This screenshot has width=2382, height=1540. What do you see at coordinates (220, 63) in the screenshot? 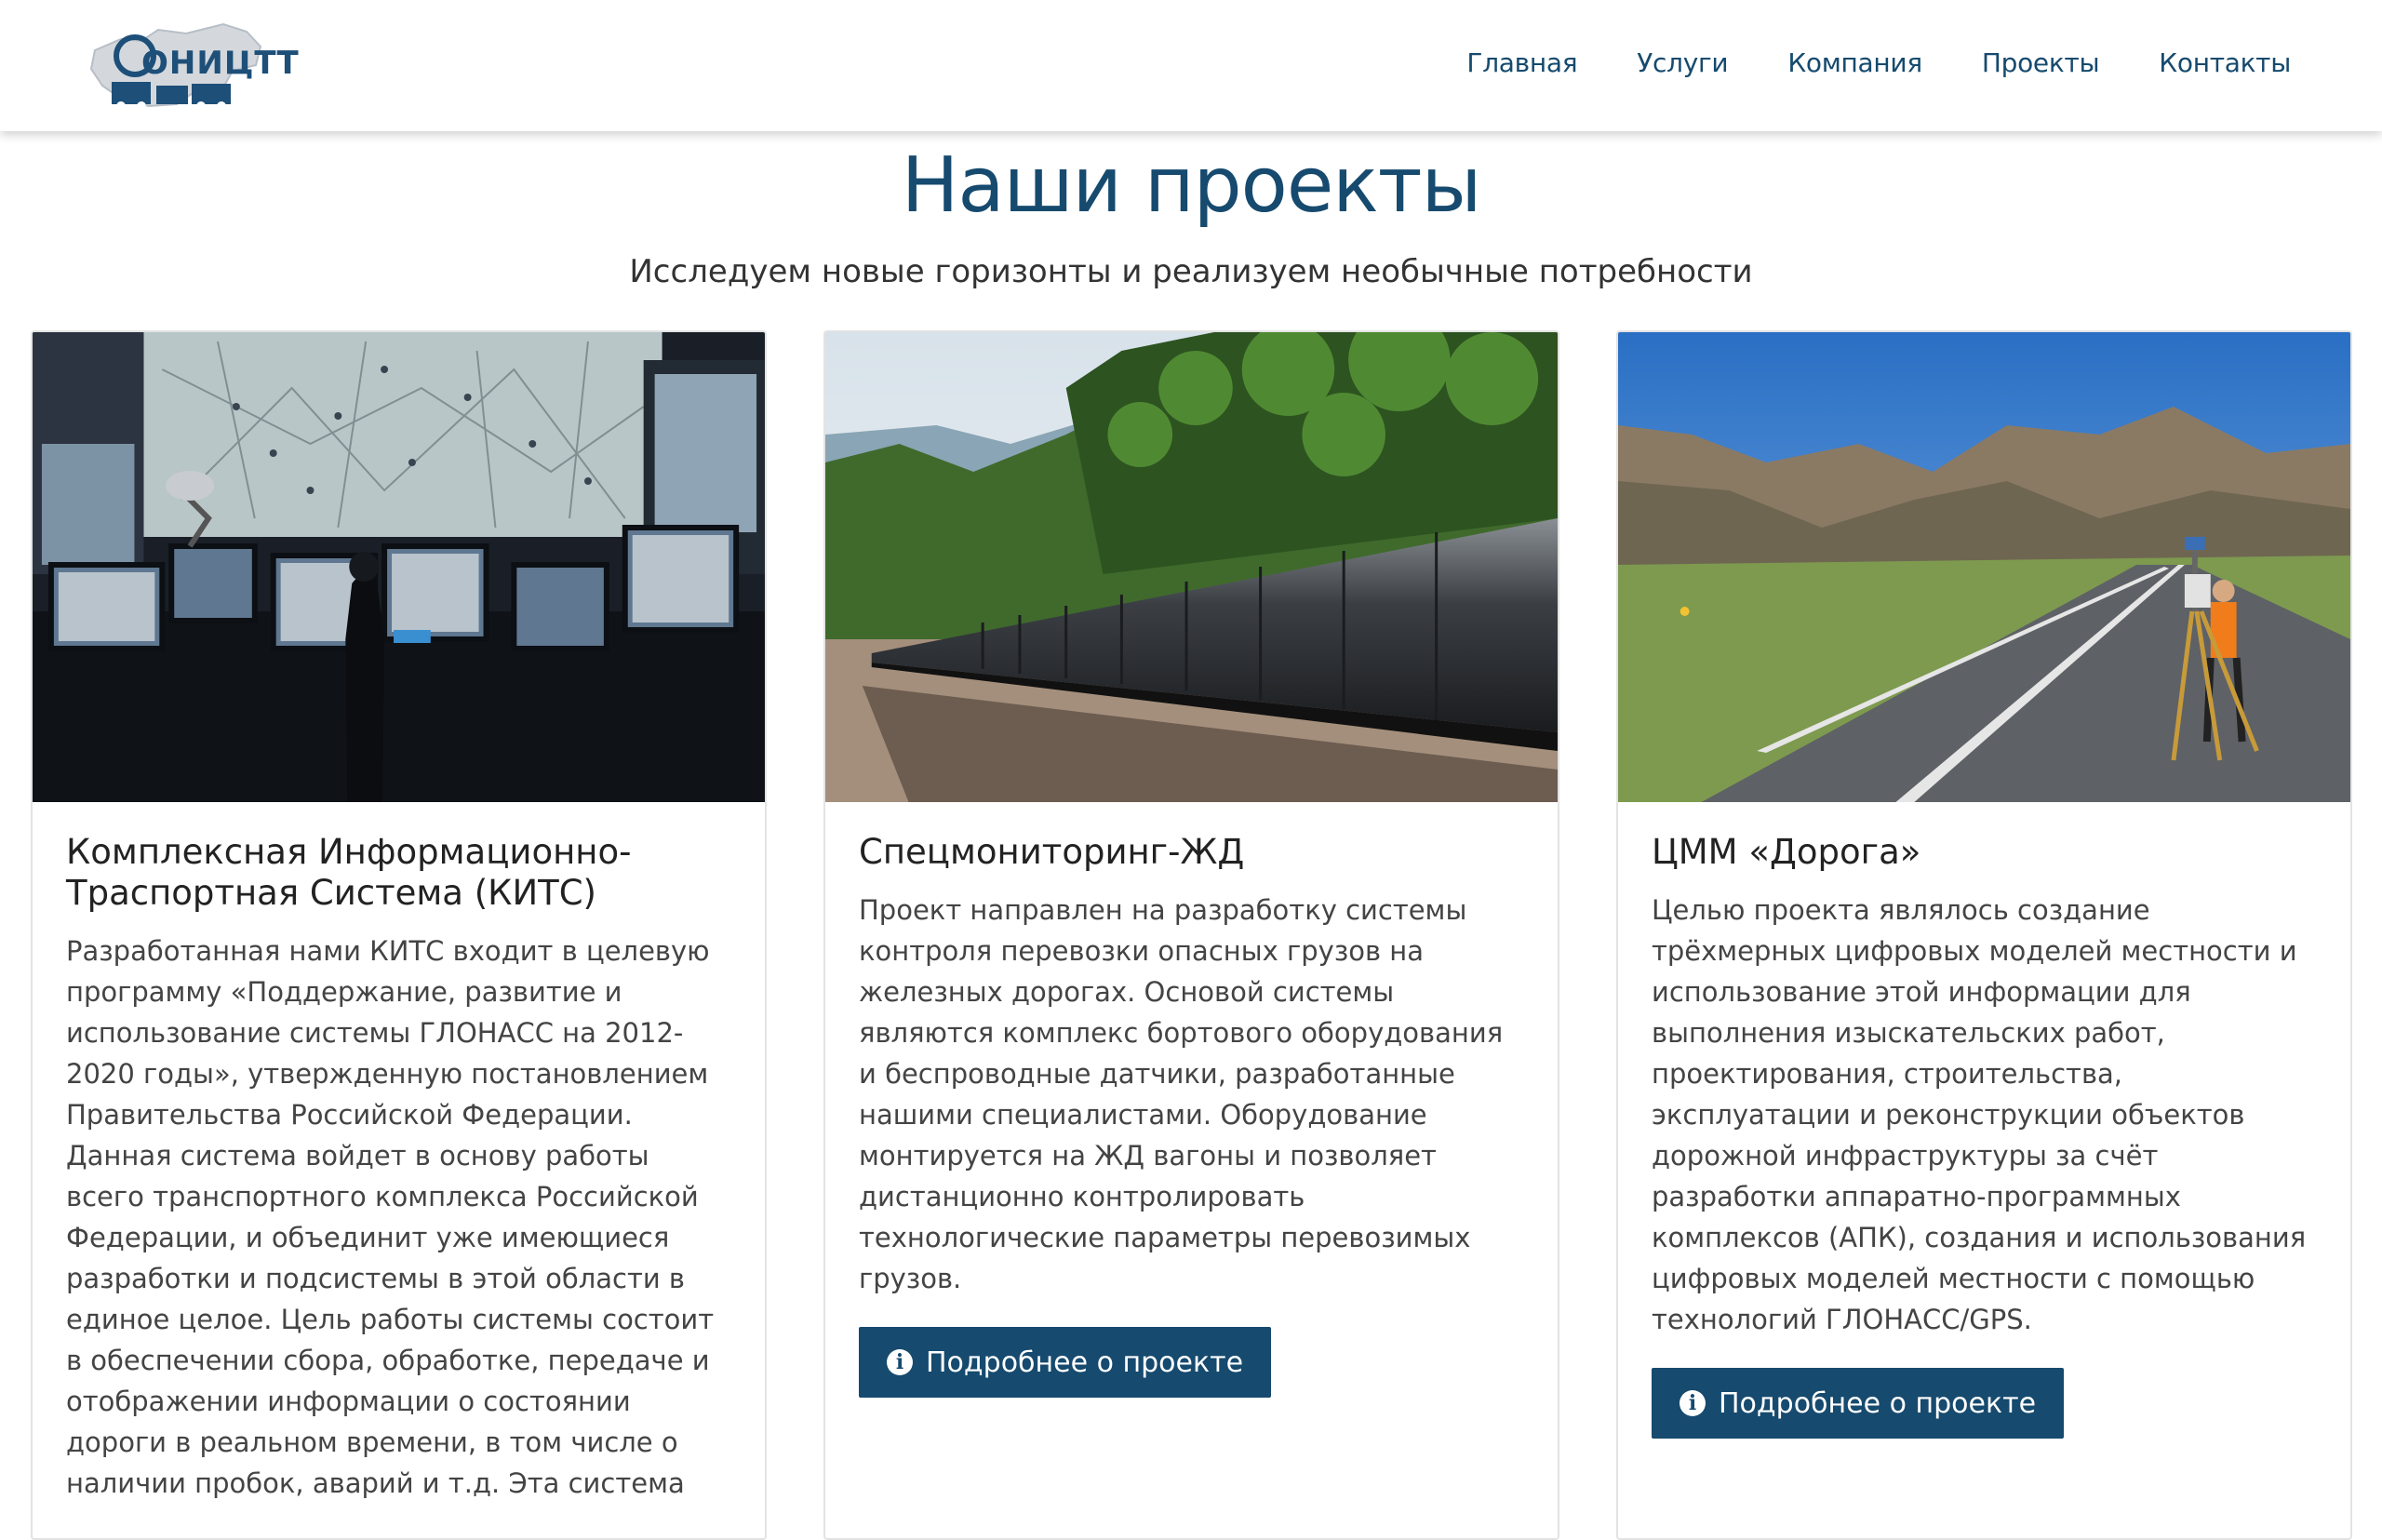
I see `logo-text: ОНИЦТТ` at bounding box center [220, 63].